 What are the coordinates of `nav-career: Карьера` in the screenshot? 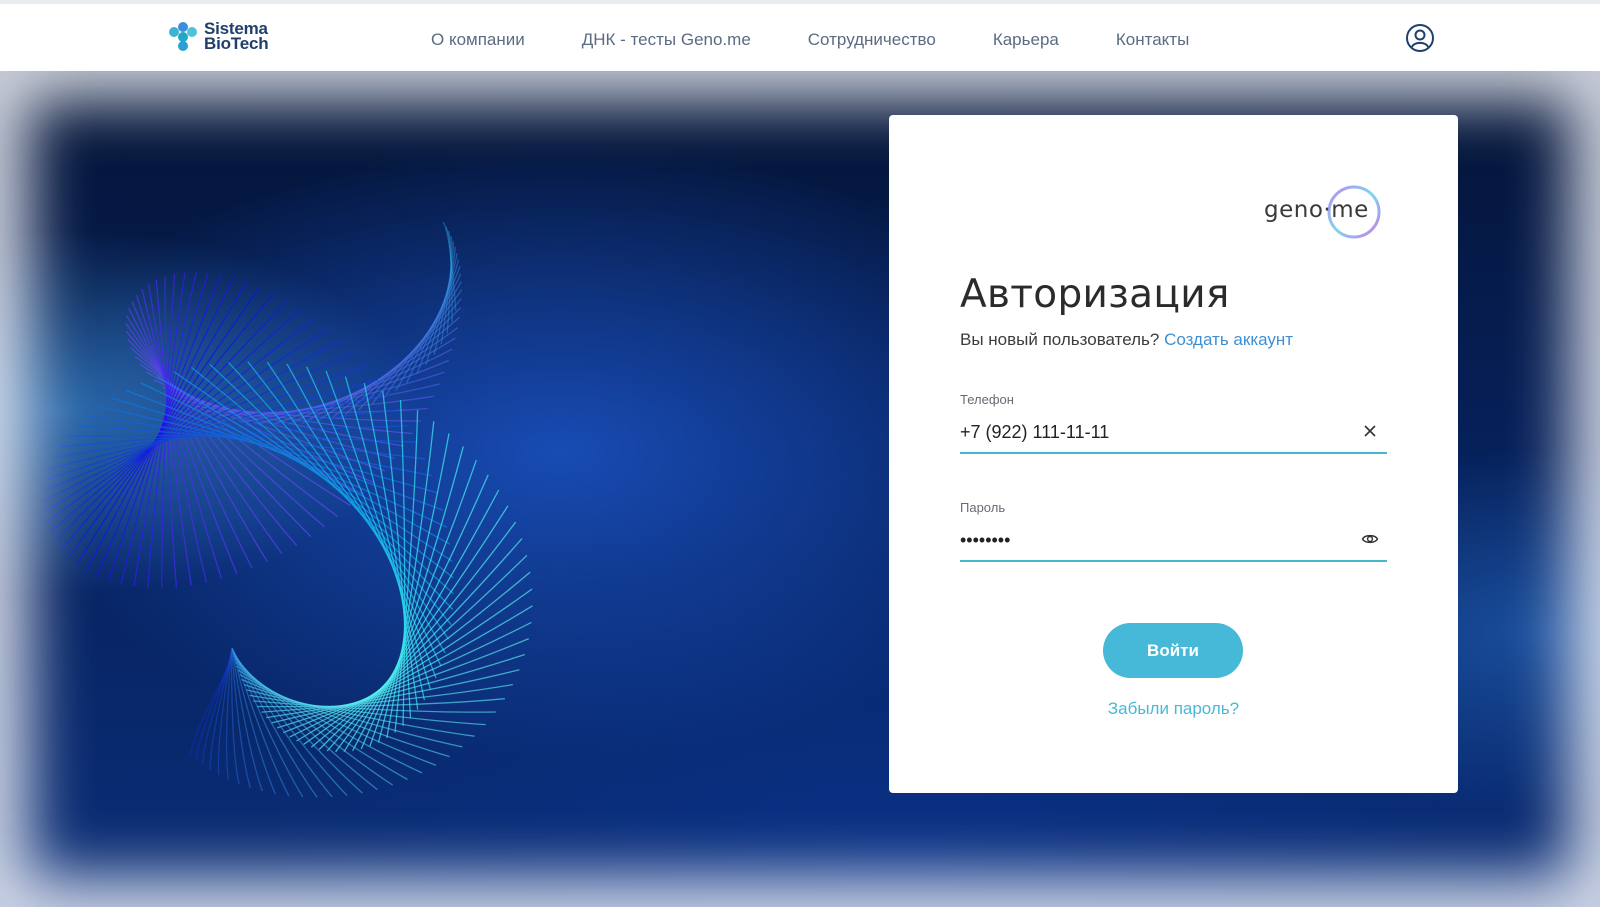 It's located at (1026, 40).